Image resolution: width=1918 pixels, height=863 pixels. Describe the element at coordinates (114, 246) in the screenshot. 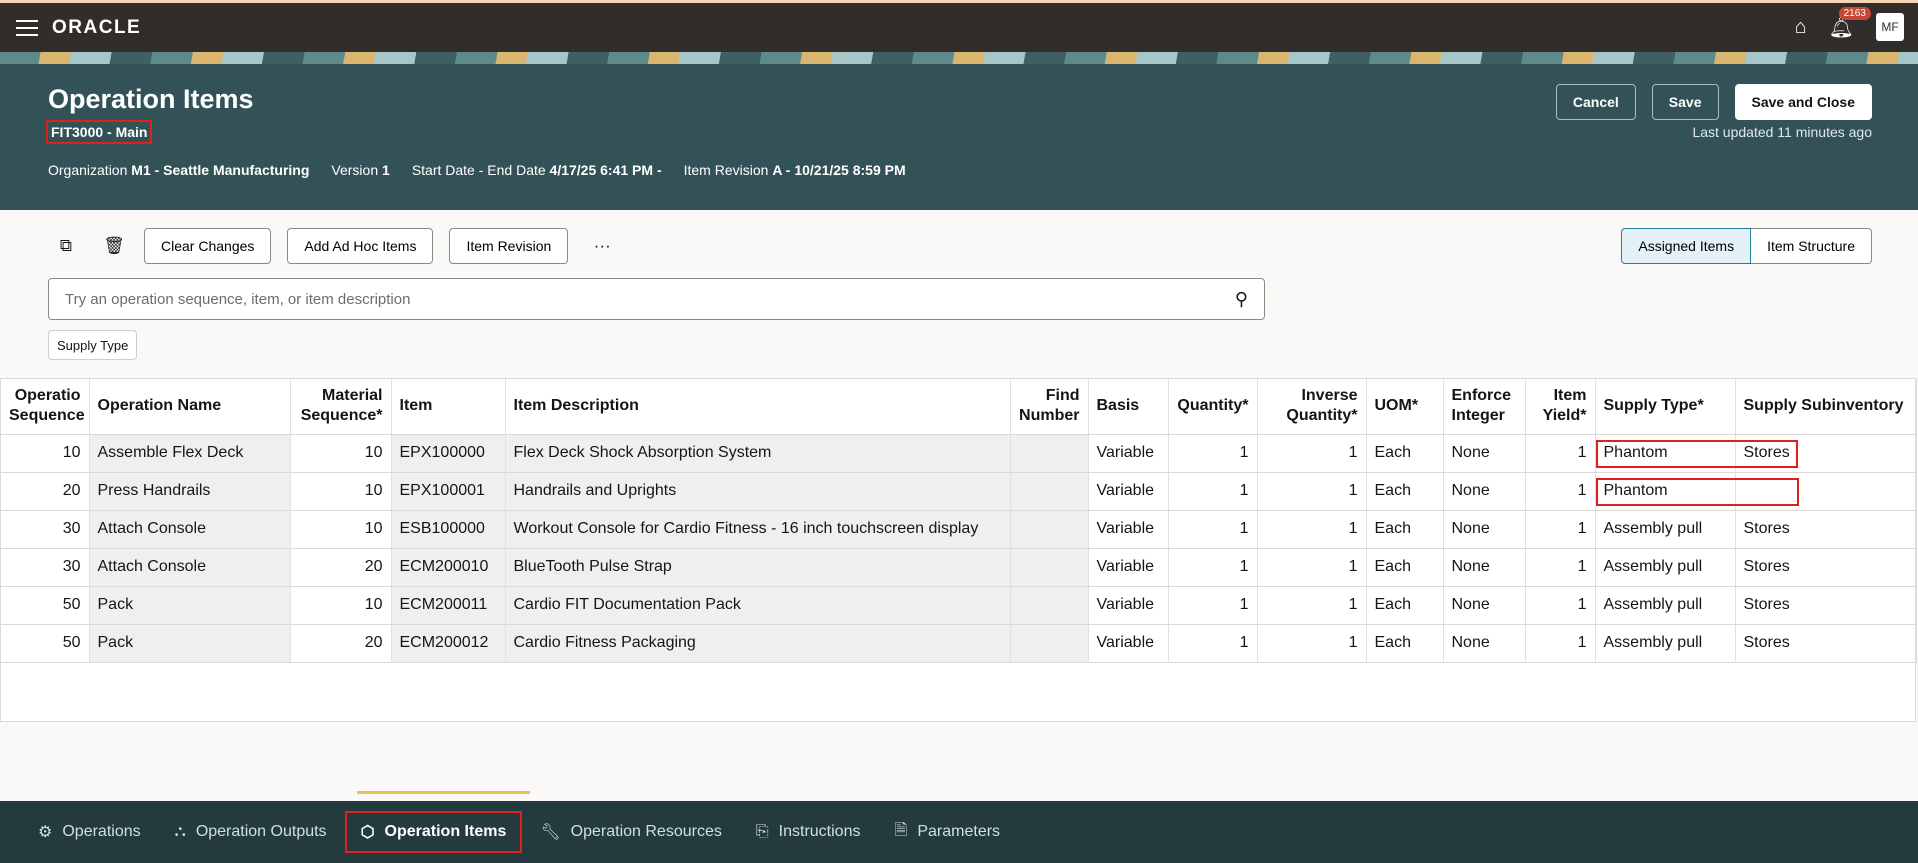

I see `trash-icon: 🗑︎` at that location.